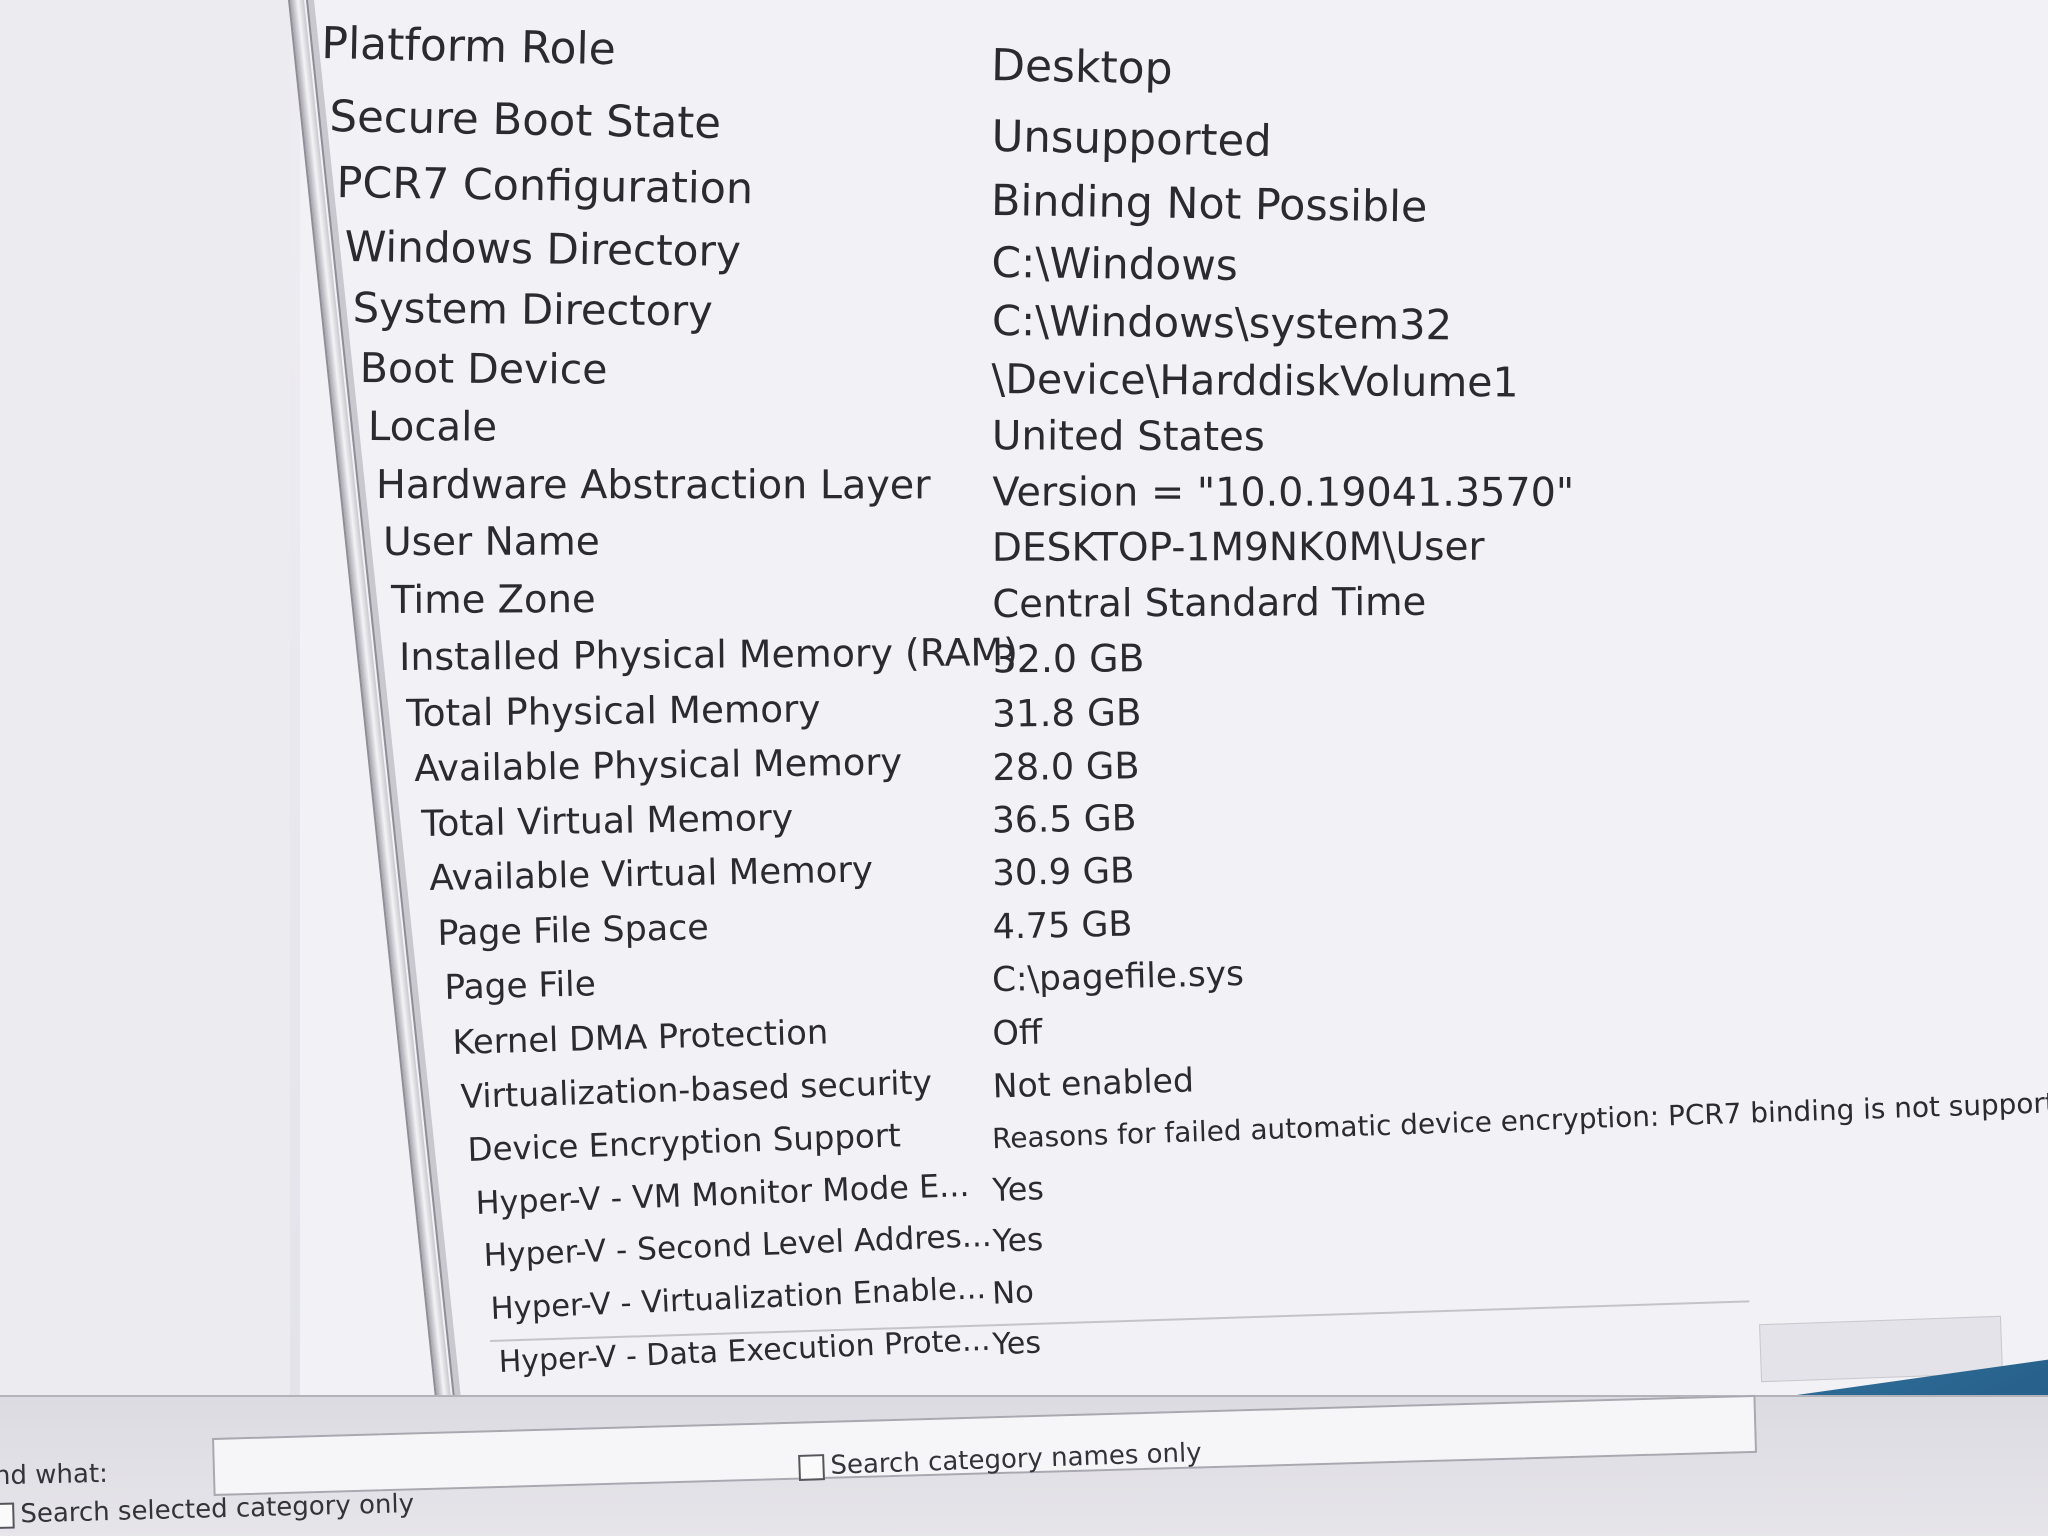 The image size is (2048, 1536). I want to click on search-selected-category-only-checkbox, so click(7, 1515).